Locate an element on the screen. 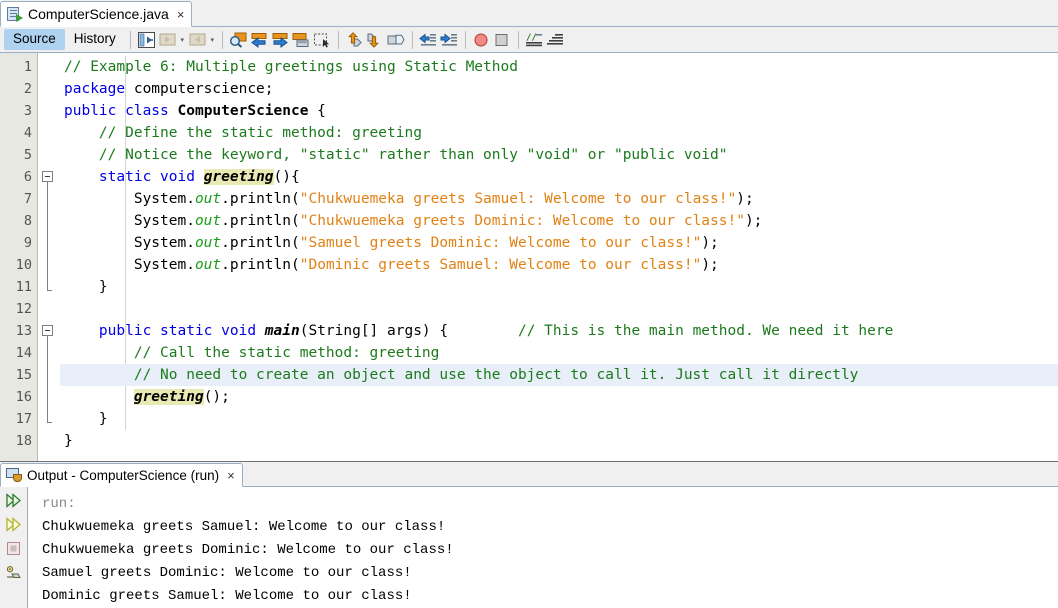 Image resolution: width=1058 pixels, height=608 pixels. forward-dropdown-chevron-down-icon: ▾ is located at coordinates (212, 40).